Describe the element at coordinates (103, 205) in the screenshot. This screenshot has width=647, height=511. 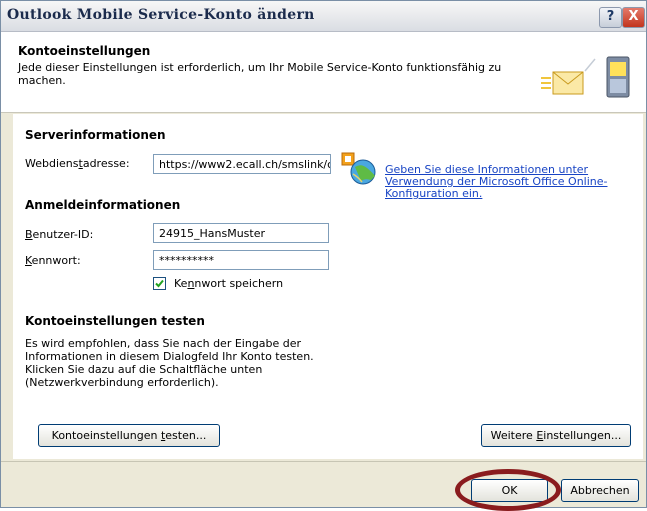
I see `login-section-title: Anmeldeinformationen` at that location.